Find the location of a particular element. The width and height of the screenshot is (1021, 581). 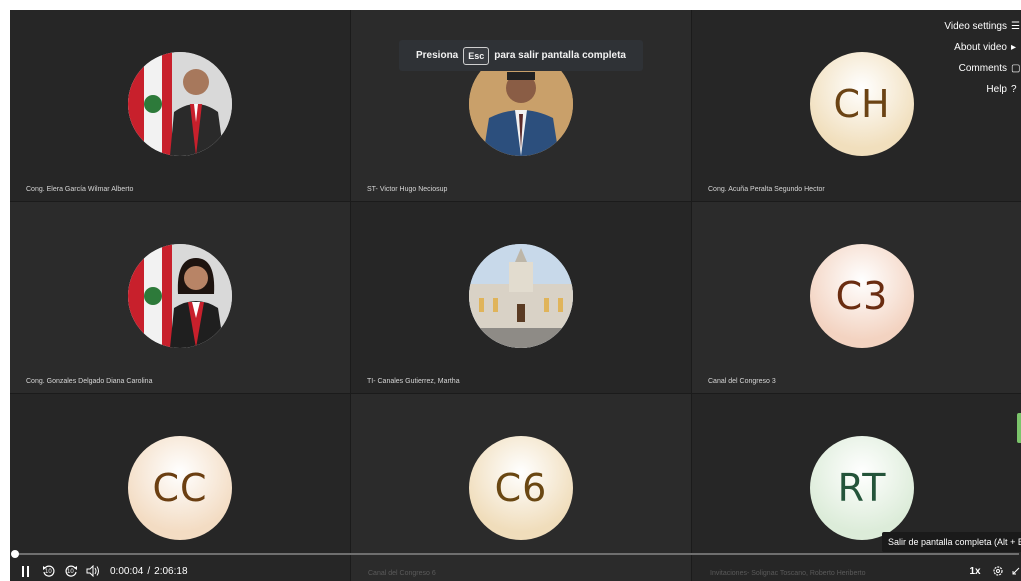

menu-label: Video settings is located at coordinates (975, 26).